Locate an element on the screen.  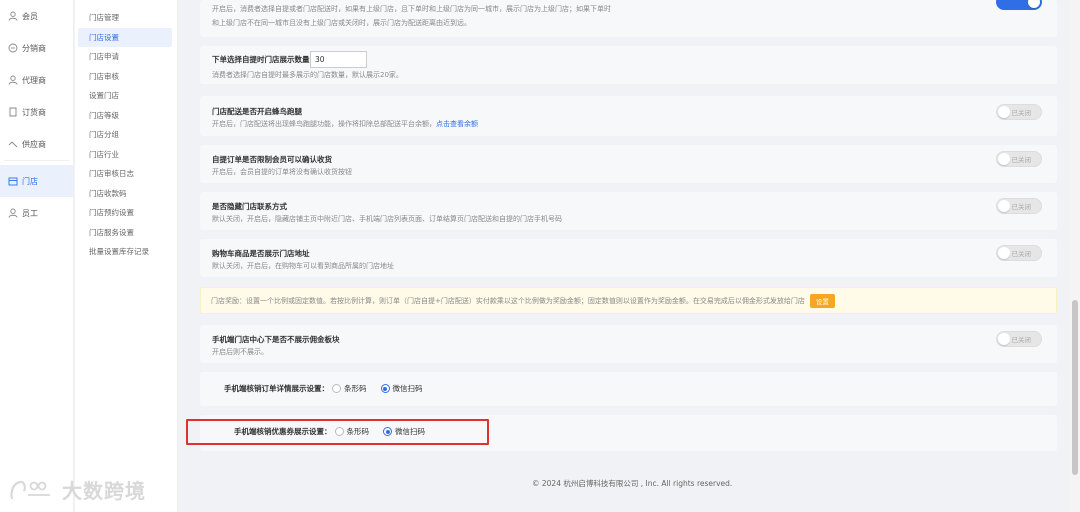
radio-label: 条形码 is located at coordinates (355, 388).